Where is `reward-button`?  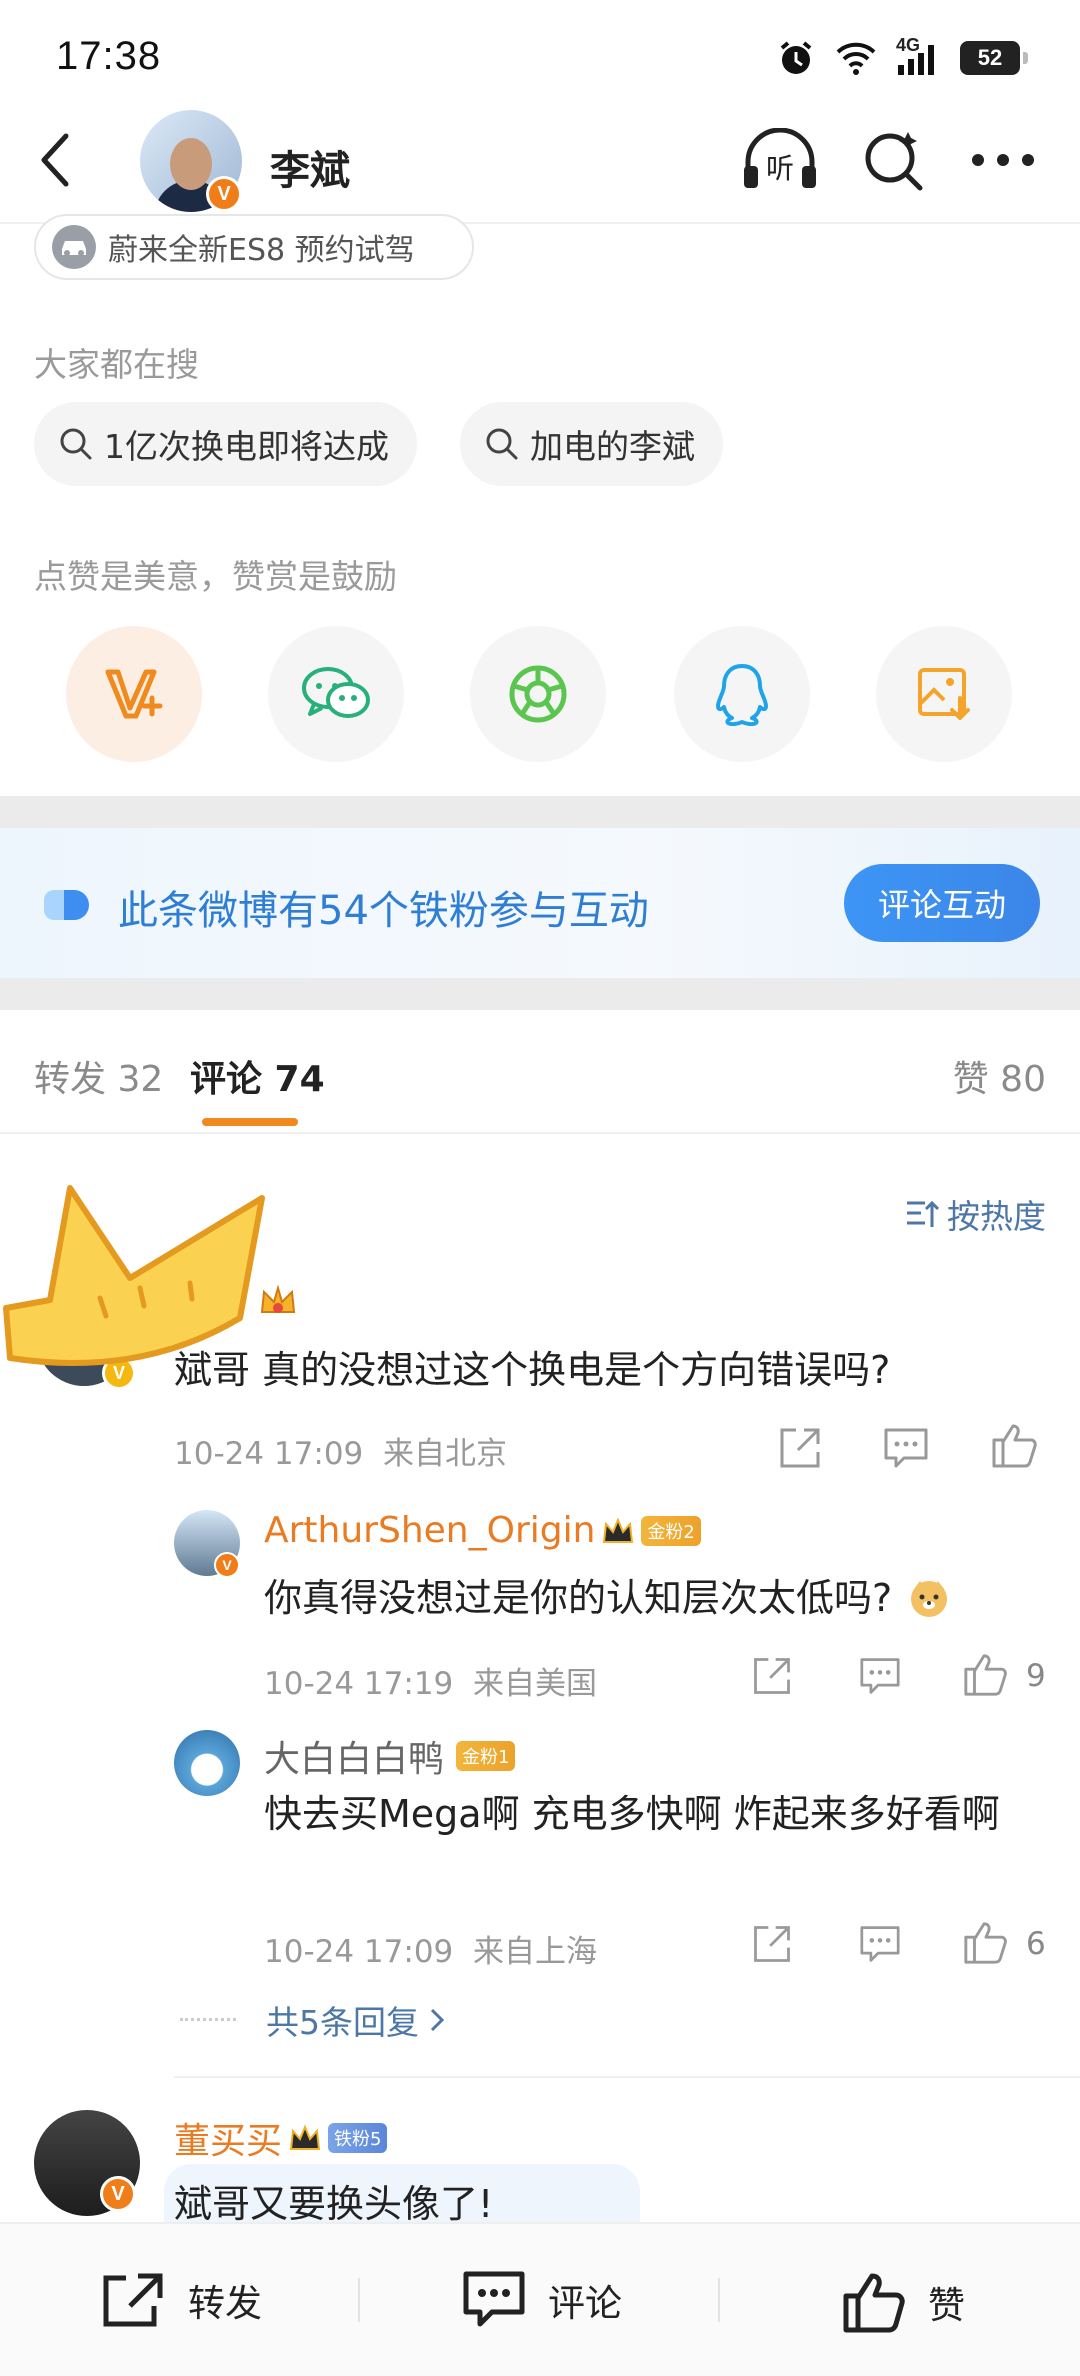 reward-button is located at coordinates (134, 694).